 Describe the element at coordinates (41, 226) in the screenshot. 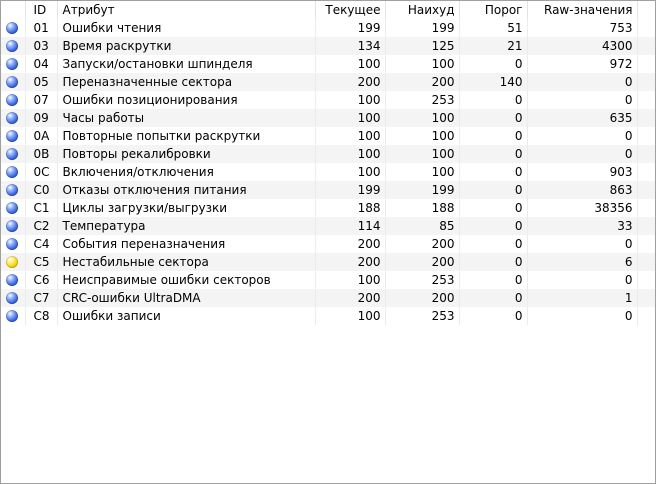

I see `id-cell: C2` at that location.